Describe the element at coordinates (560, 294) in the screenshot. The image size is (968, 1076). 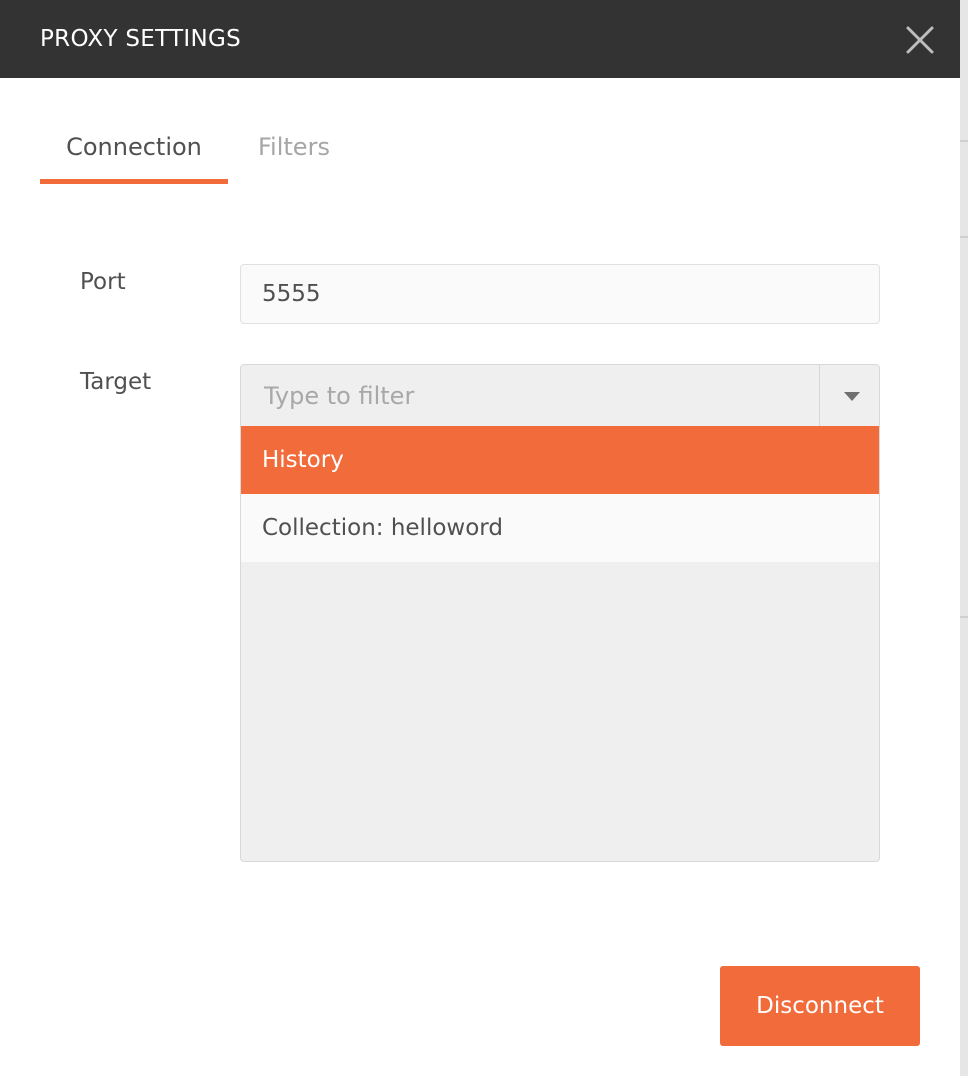
I see `port-input` at that location.